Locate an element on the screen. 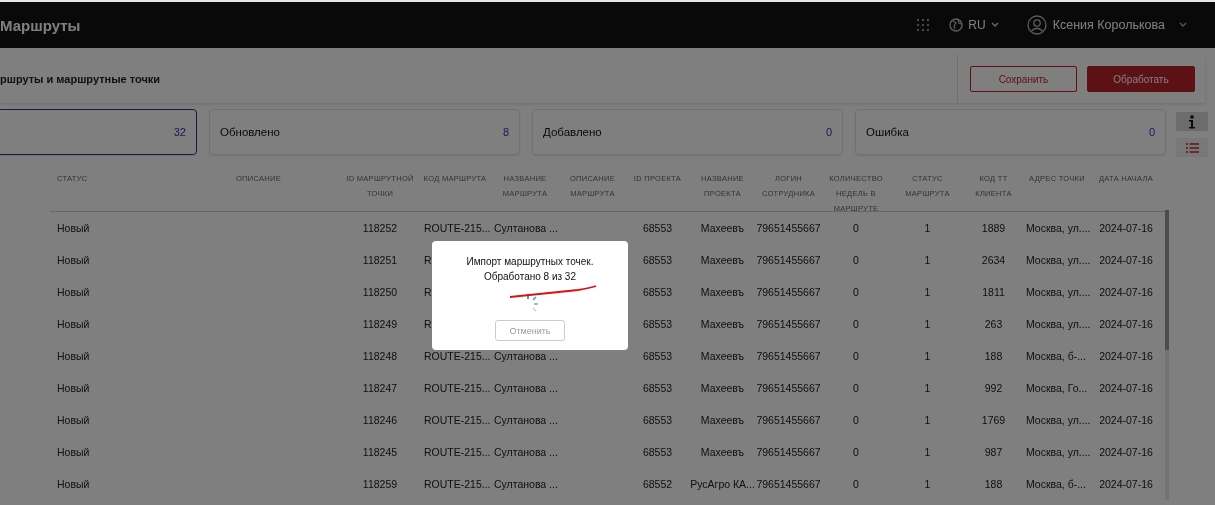  stat-card: Добавлено 0 is located at coordinates (687, 132).